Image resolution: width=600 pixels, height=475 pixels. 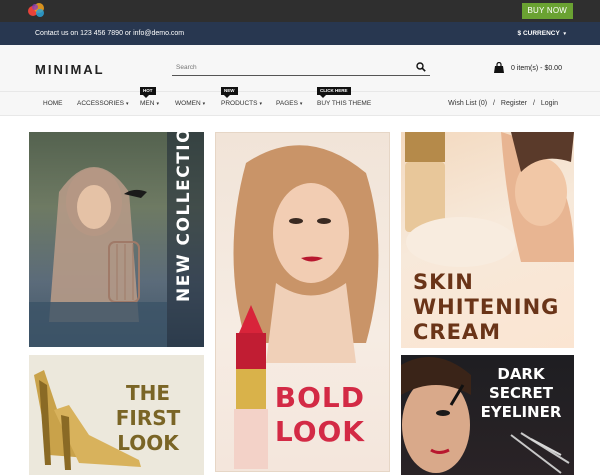 What do you see at coordinates (319, 397) in the screenshot?
I see `banner-title-line: BOLD` at bounding box center [319, 397].